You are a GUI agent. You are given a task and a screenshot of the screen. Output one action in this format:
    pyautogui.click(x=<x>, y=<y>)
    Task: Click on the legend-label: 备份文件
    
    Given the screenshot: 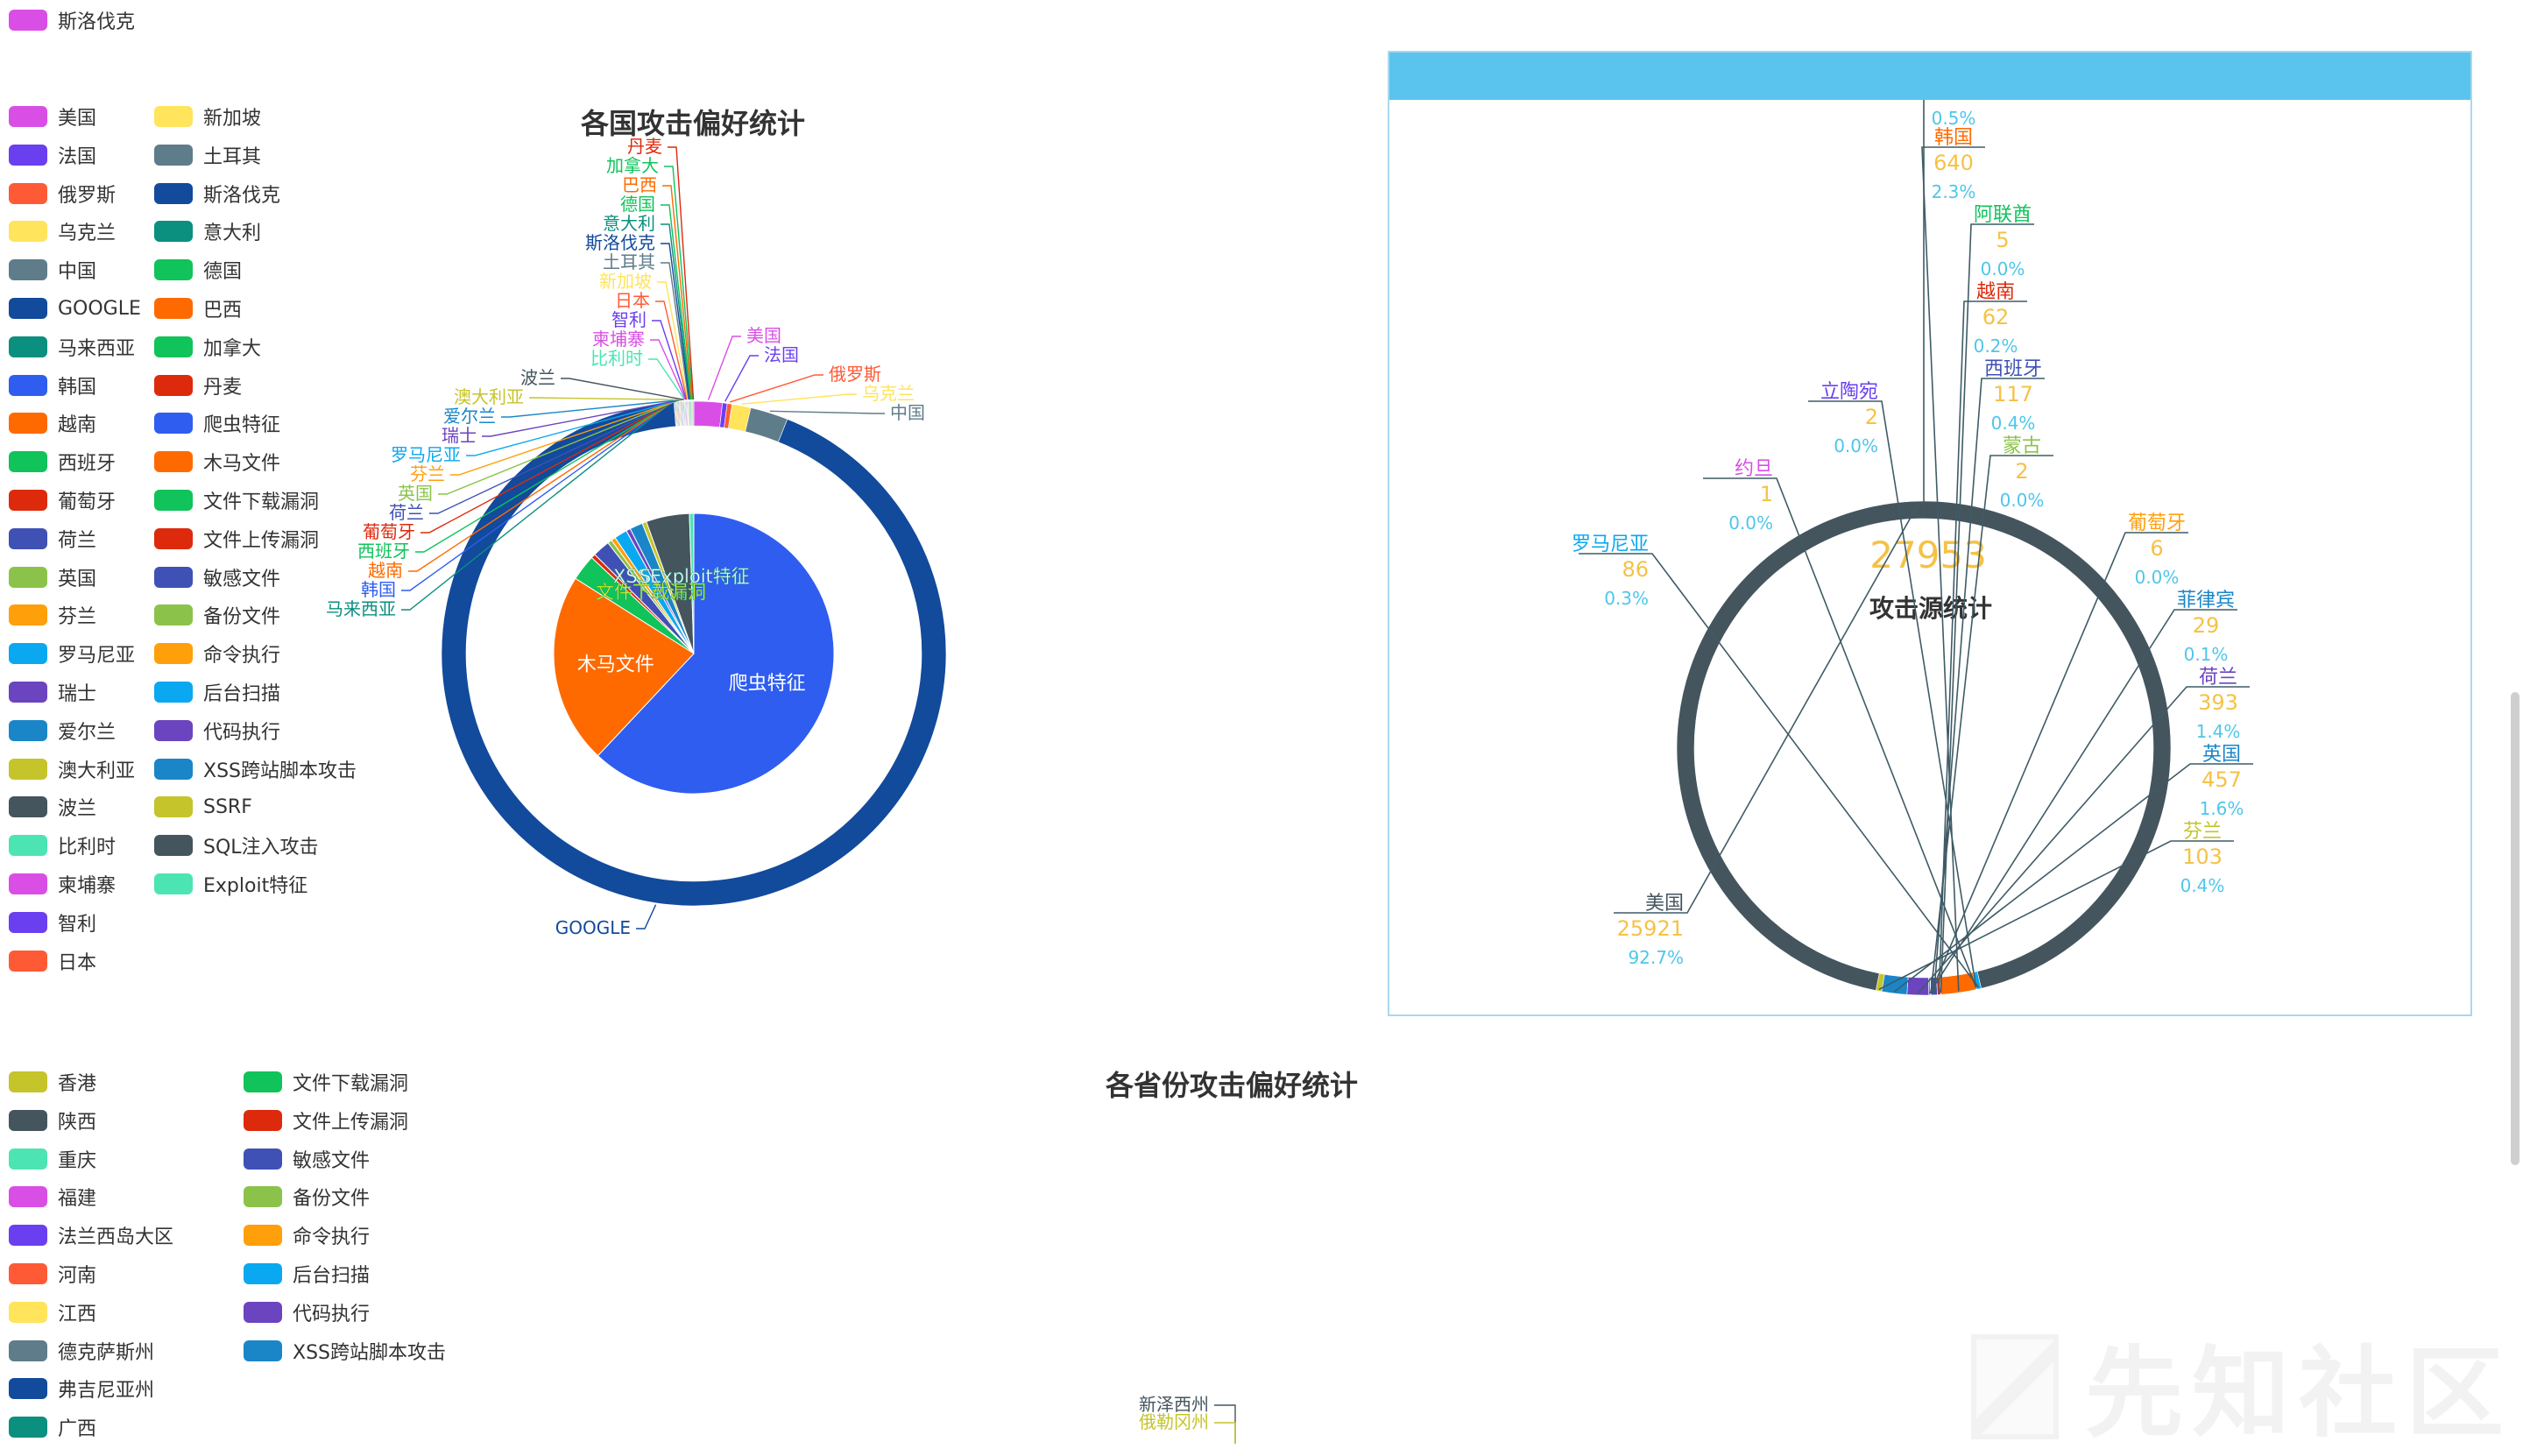 What is the action you would take?
    pyautogui.click(x=332, y=1199)
    